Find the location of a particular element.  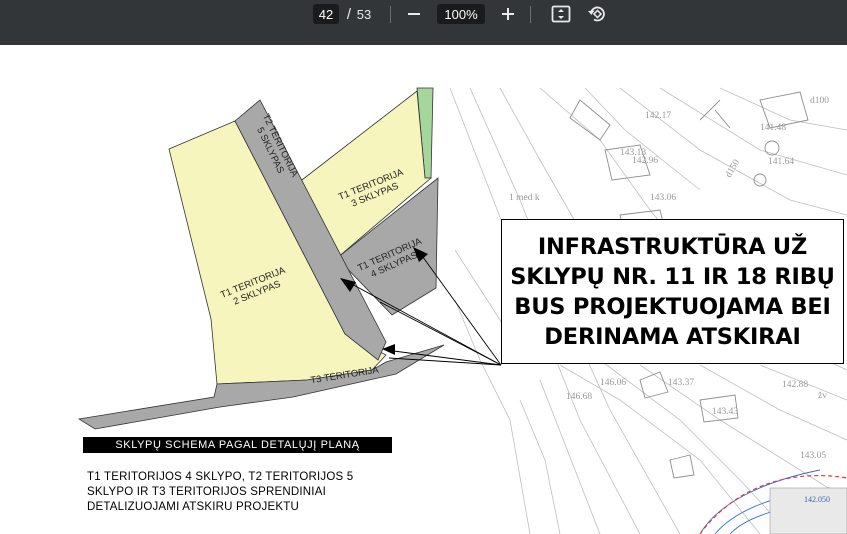

callout-line: DERINAMA ATSKIRAI is located at coordinates (672, 336).